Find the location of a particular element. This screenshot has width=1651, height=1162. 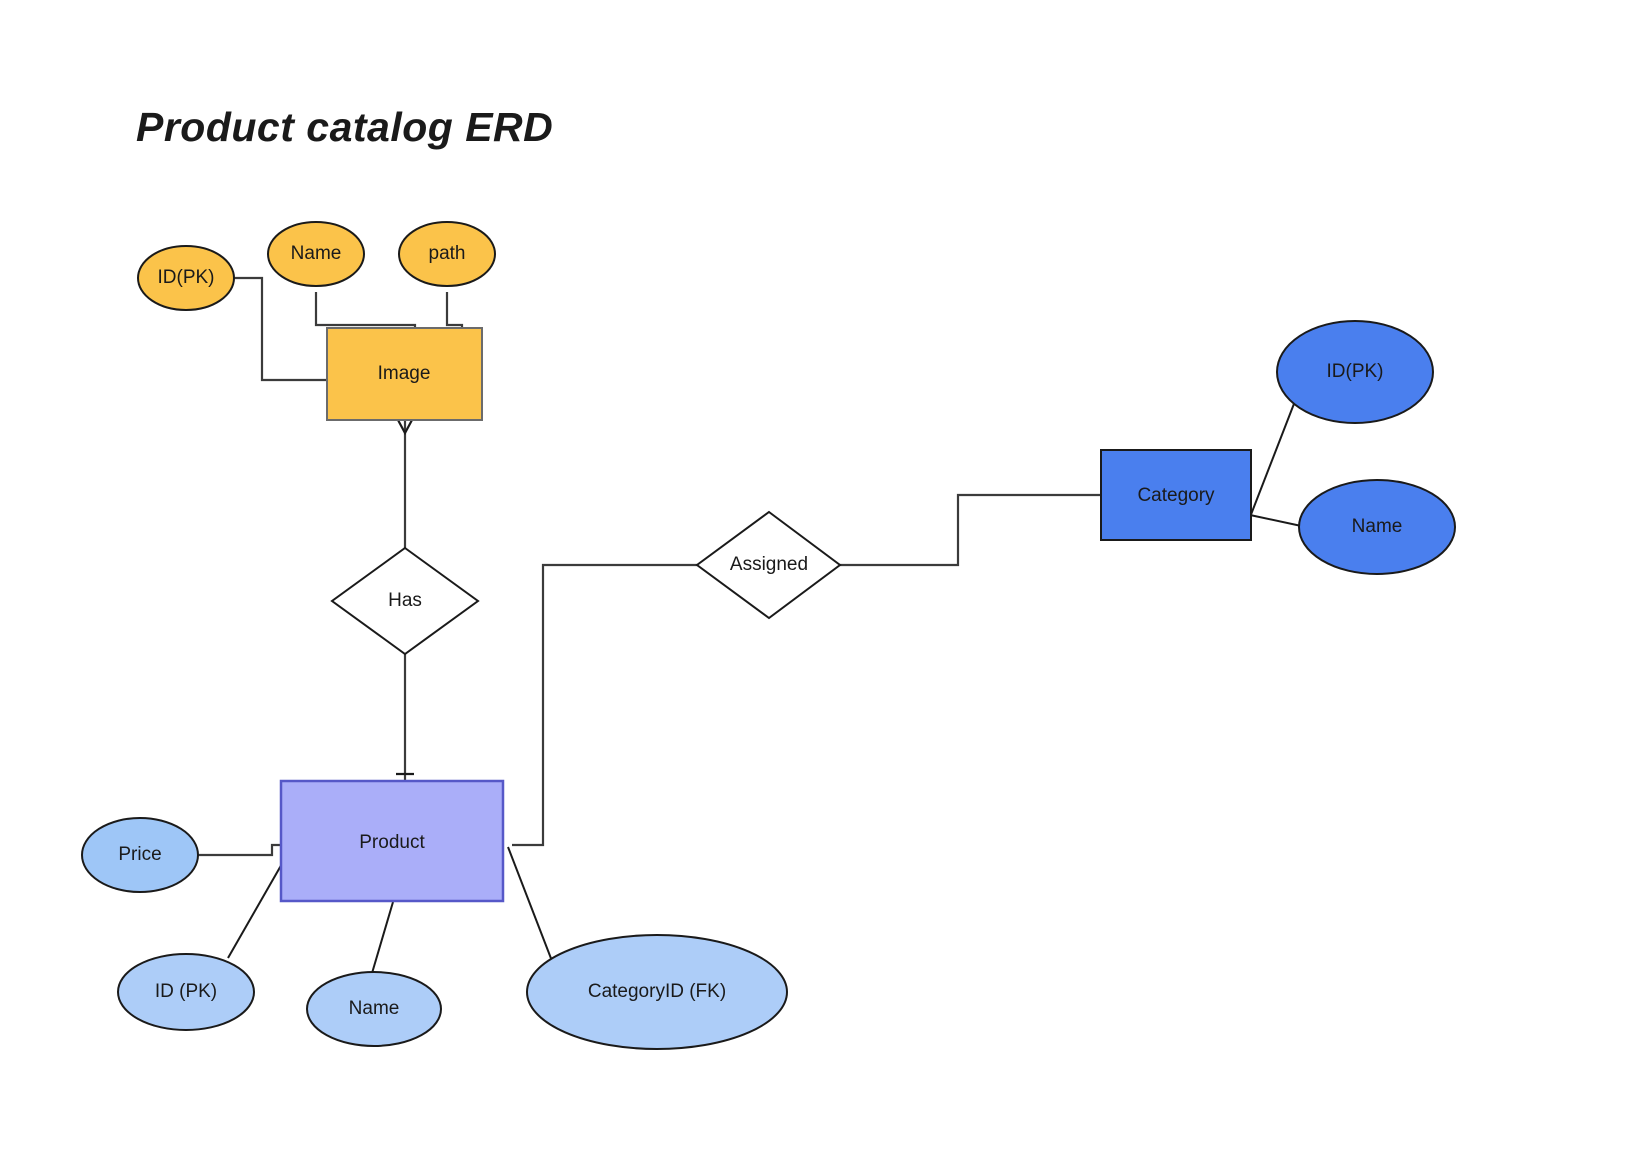

connector-product-id is located at coordinates (255, 910).